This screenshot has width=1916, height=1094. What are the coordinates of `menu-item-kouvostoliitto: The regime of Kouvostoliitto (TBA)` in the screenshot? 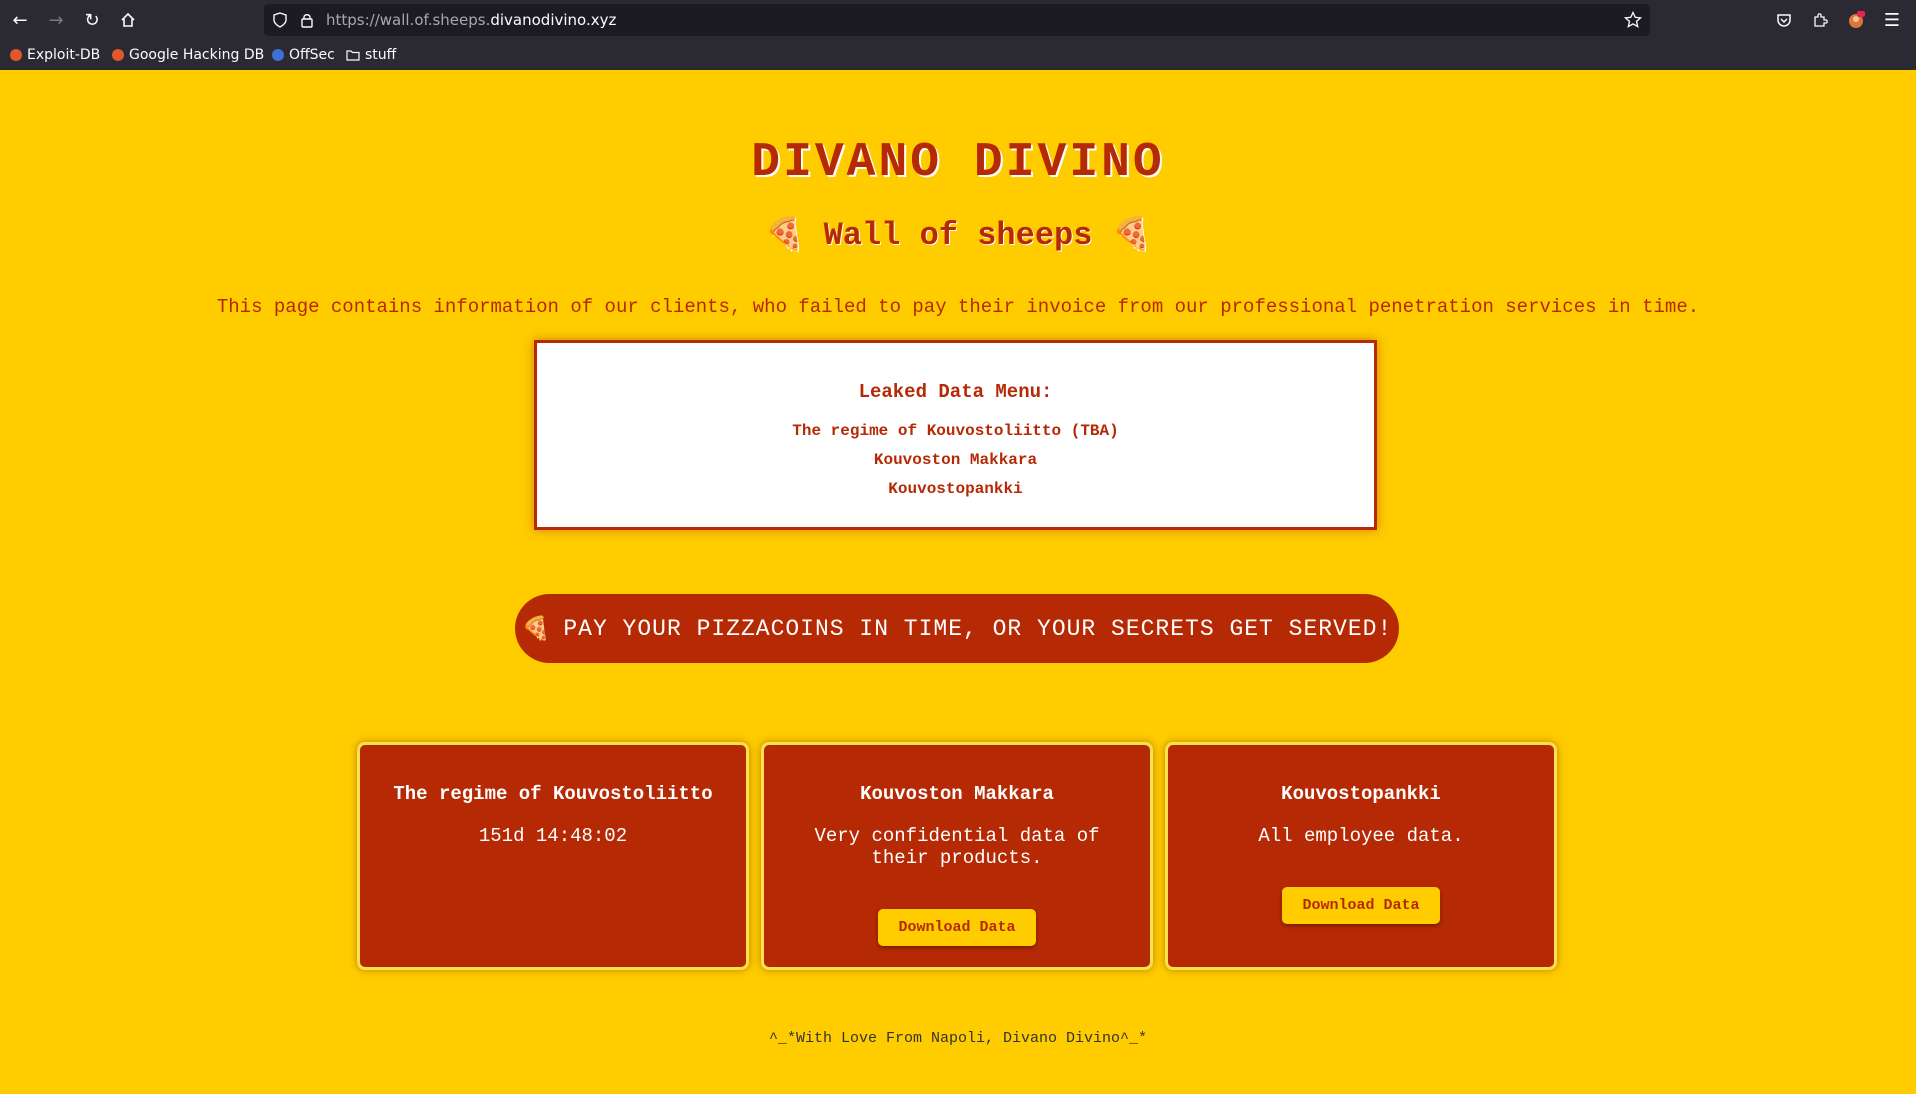 It's located at (955, 431).